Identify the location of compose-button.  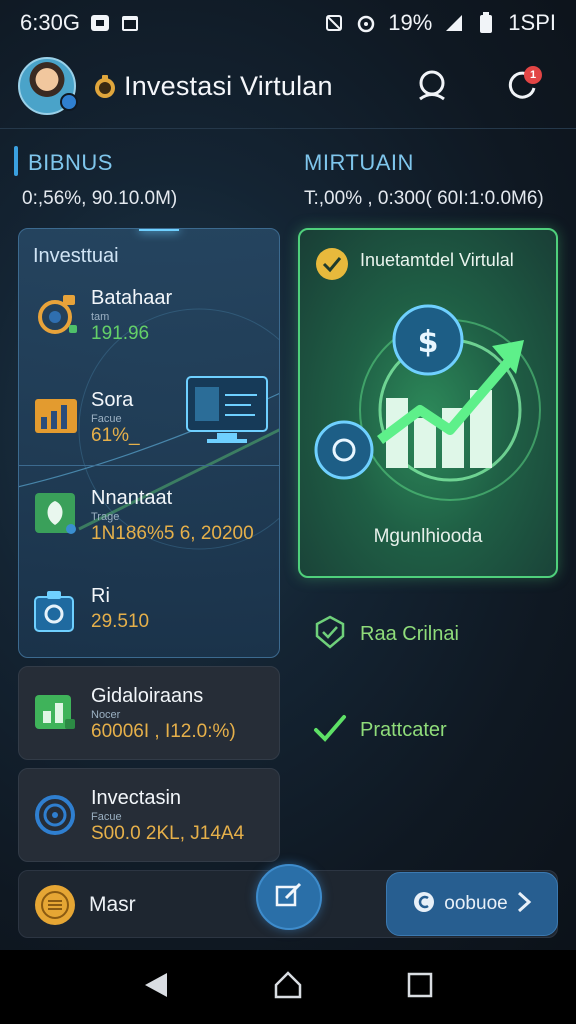
(289, 897).